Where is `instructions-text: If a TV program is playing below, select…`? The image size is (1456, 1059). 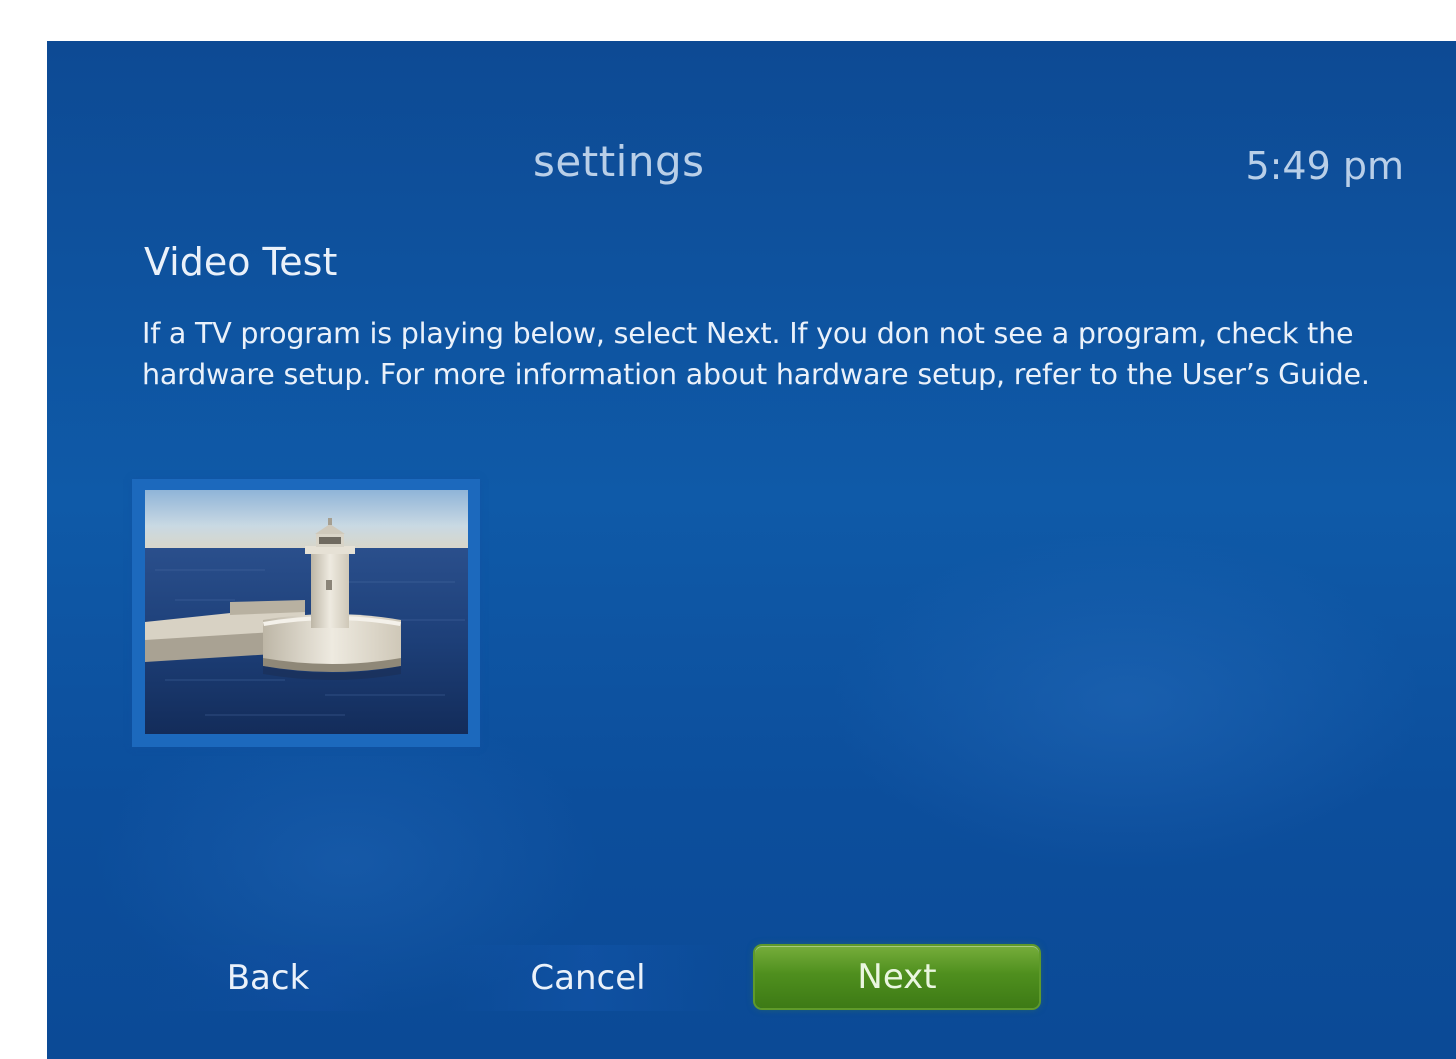 instructions-text: If a TV program is playing below, select… is located at coordinates (756, 354).